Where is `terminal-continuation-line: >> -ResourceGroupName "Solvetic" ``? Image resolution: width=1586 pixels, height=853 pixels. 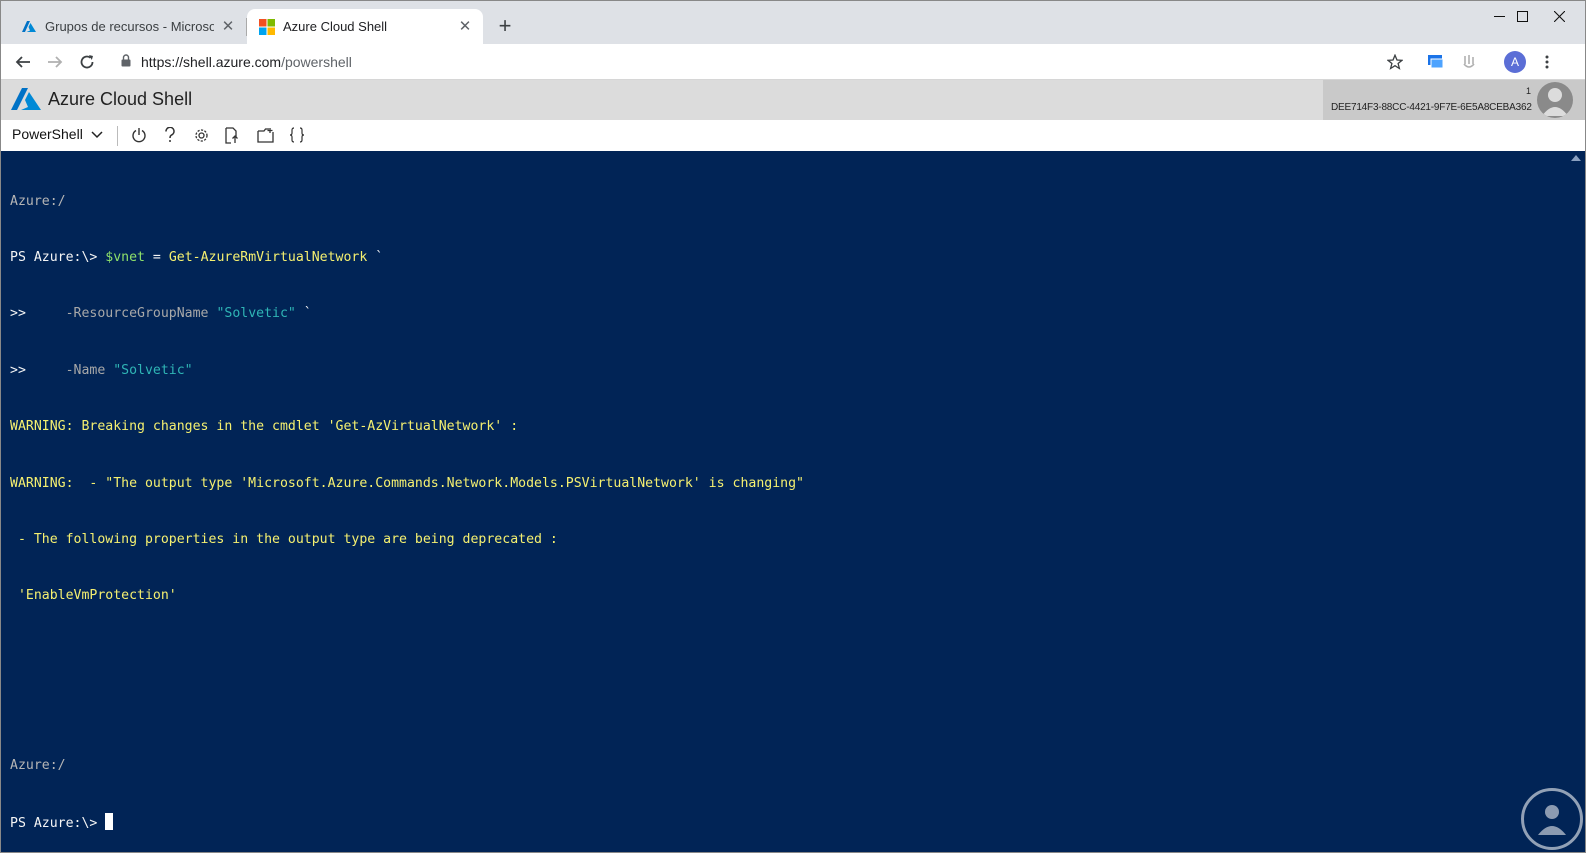
terminal-continuation-line: >> -ResourceGroupName "Solvetic" ` is located at coordinates (407, 314).